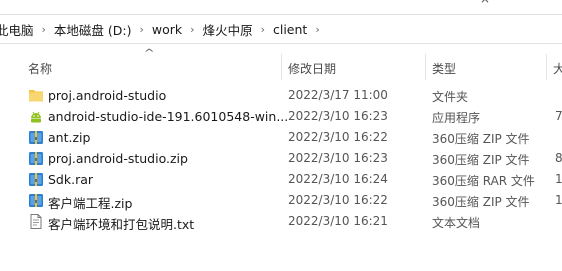 The width and height of the screenshot is (562, 271). I want to click on text-document-icon, so click(36, 221).